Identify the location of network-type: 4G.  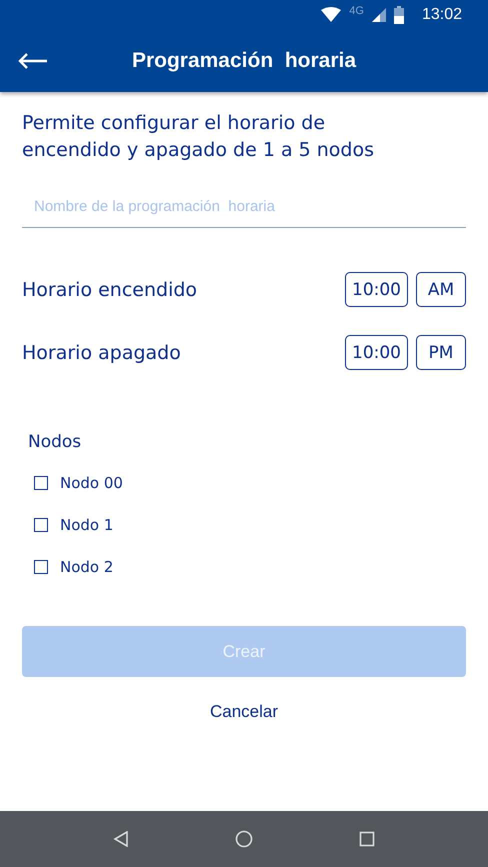
(356, 11).